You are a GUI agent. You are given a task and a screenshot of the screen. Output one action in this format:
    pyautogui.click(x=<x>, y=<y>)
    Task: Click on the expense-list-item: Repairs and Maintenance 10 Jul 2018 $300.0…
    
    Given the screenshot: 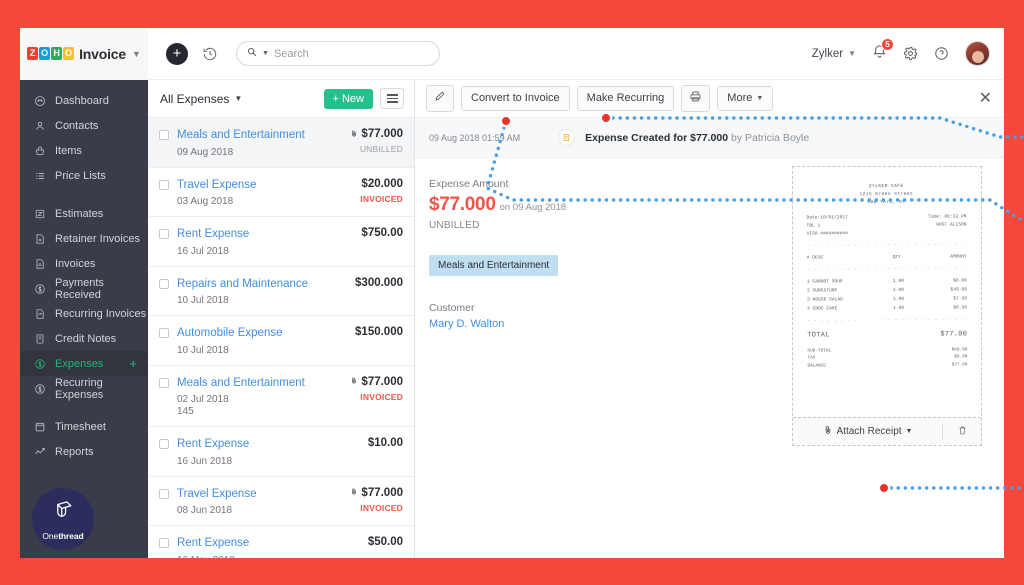 What is the action you would take?
    pyautogui.click(x=281, y=292)
    